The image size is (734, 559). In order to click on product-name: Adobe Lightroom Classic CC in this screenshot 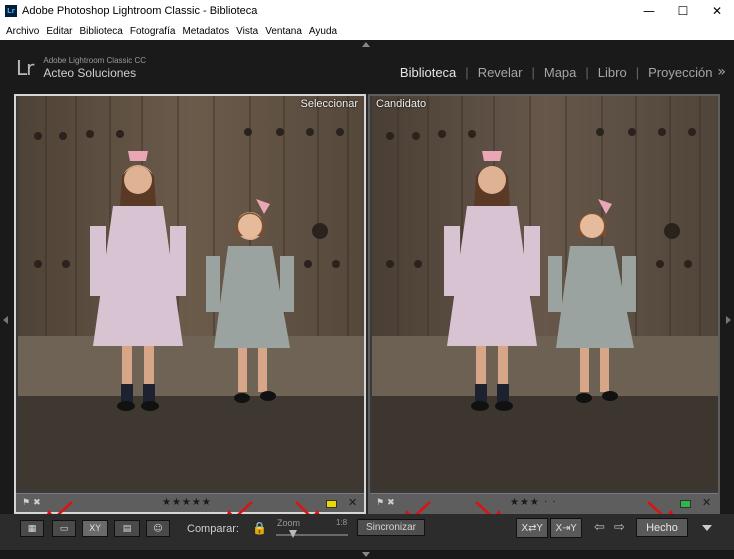, I will do `click(95, 60)`.